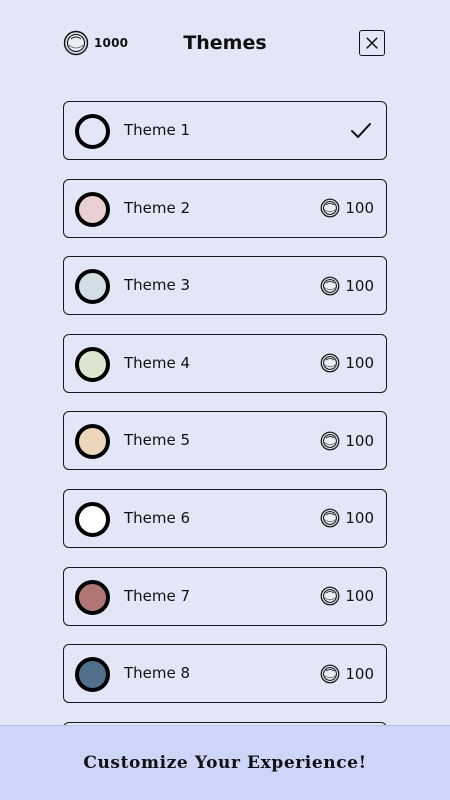  Describe the element at coordinates (157, 517) in the screenshot. I see `theme-name: Theme 6` at that location.